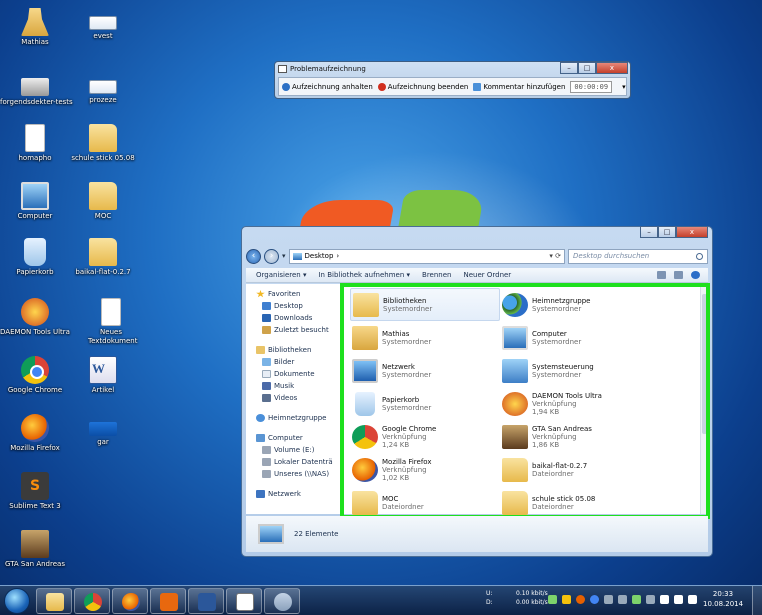  I want to click on desktop-icon-schule-stick: schule stick 05.08, so click(103, 143).